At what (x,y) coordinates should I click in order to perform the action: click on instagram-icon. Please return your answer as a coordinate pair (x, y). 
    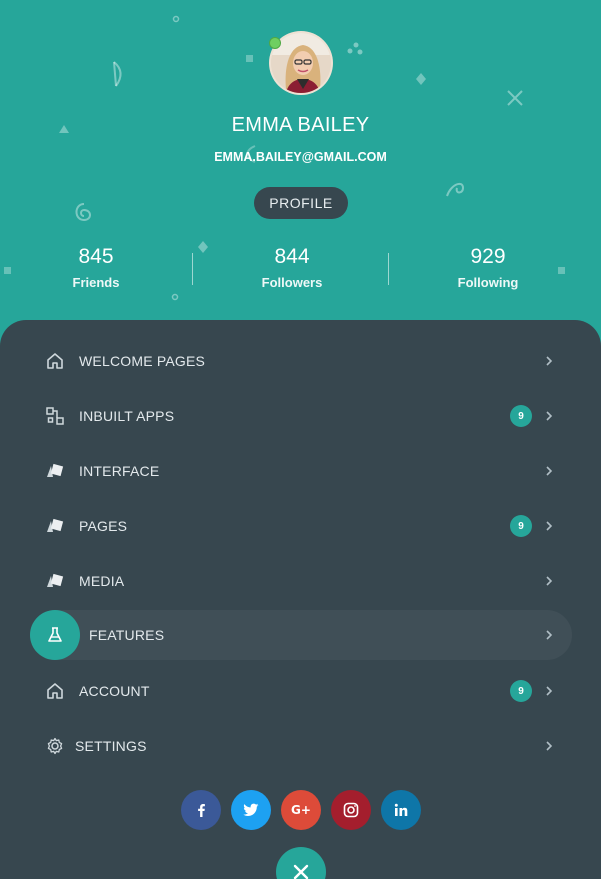
    Looking at the image, I should click on (351, 810).